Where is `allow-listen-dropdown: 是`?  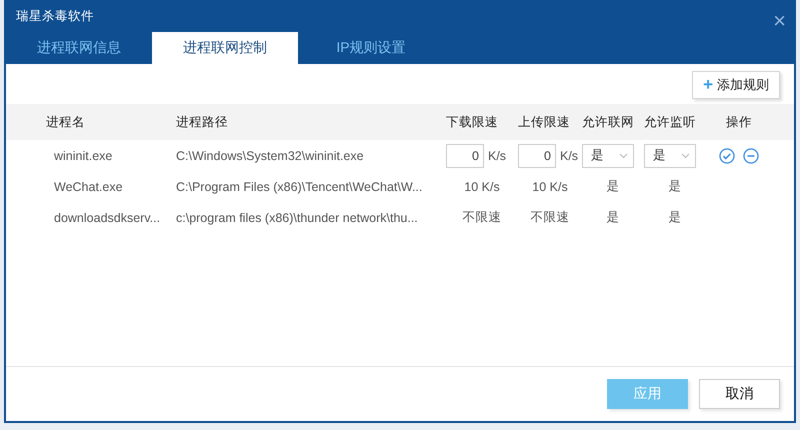
allow-listen-dropdown: 是 is located at coordinates (670, 156).